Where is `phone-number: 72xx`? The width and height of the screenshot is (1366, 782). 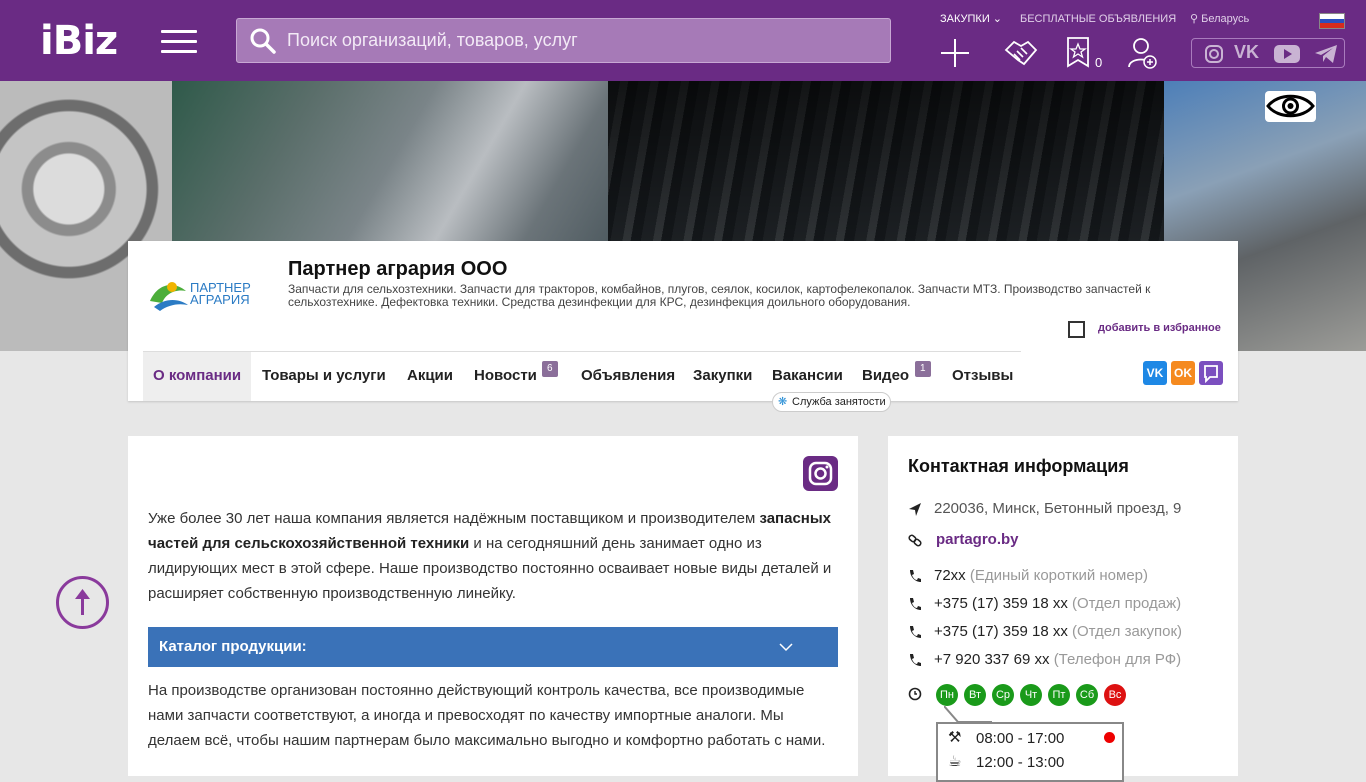
phone-number: 72xx is located at coordinates (950, 575).